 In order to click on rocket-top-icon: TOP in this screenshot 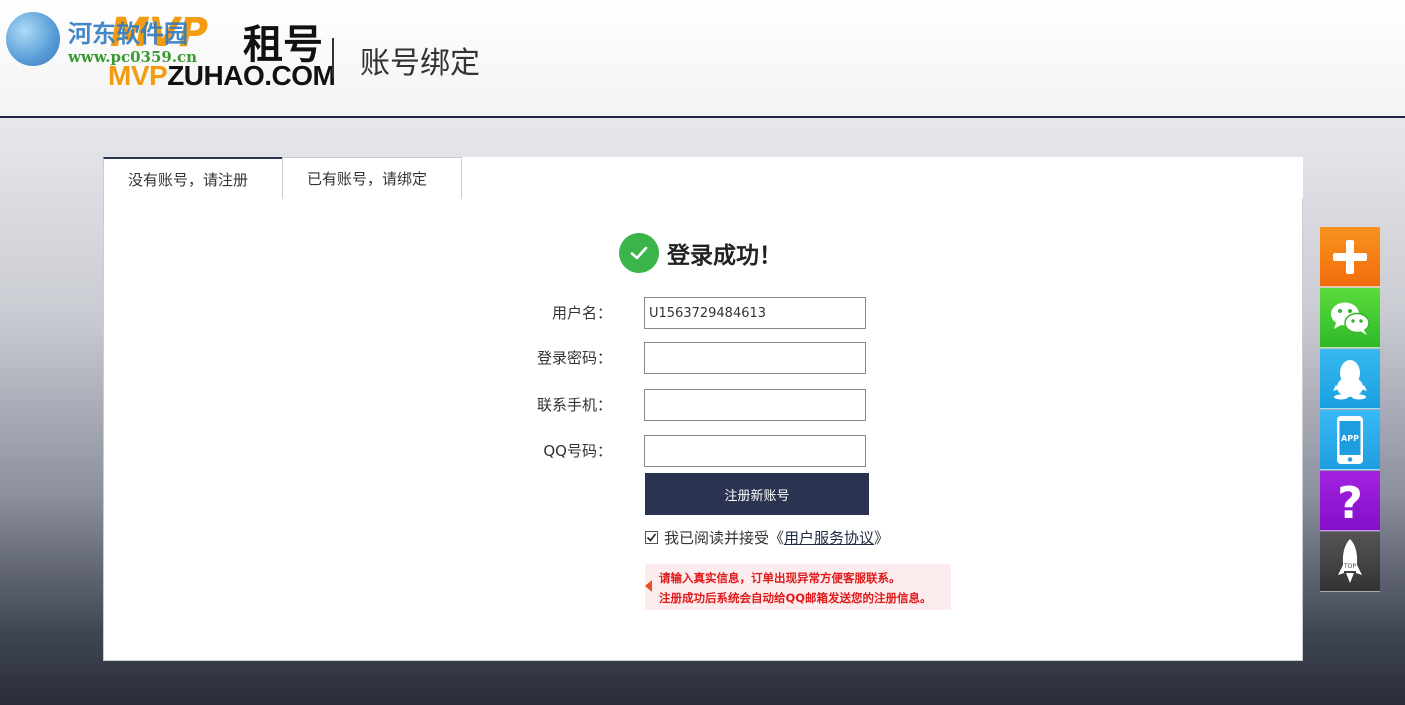, I will do `click(1350, 560)`.